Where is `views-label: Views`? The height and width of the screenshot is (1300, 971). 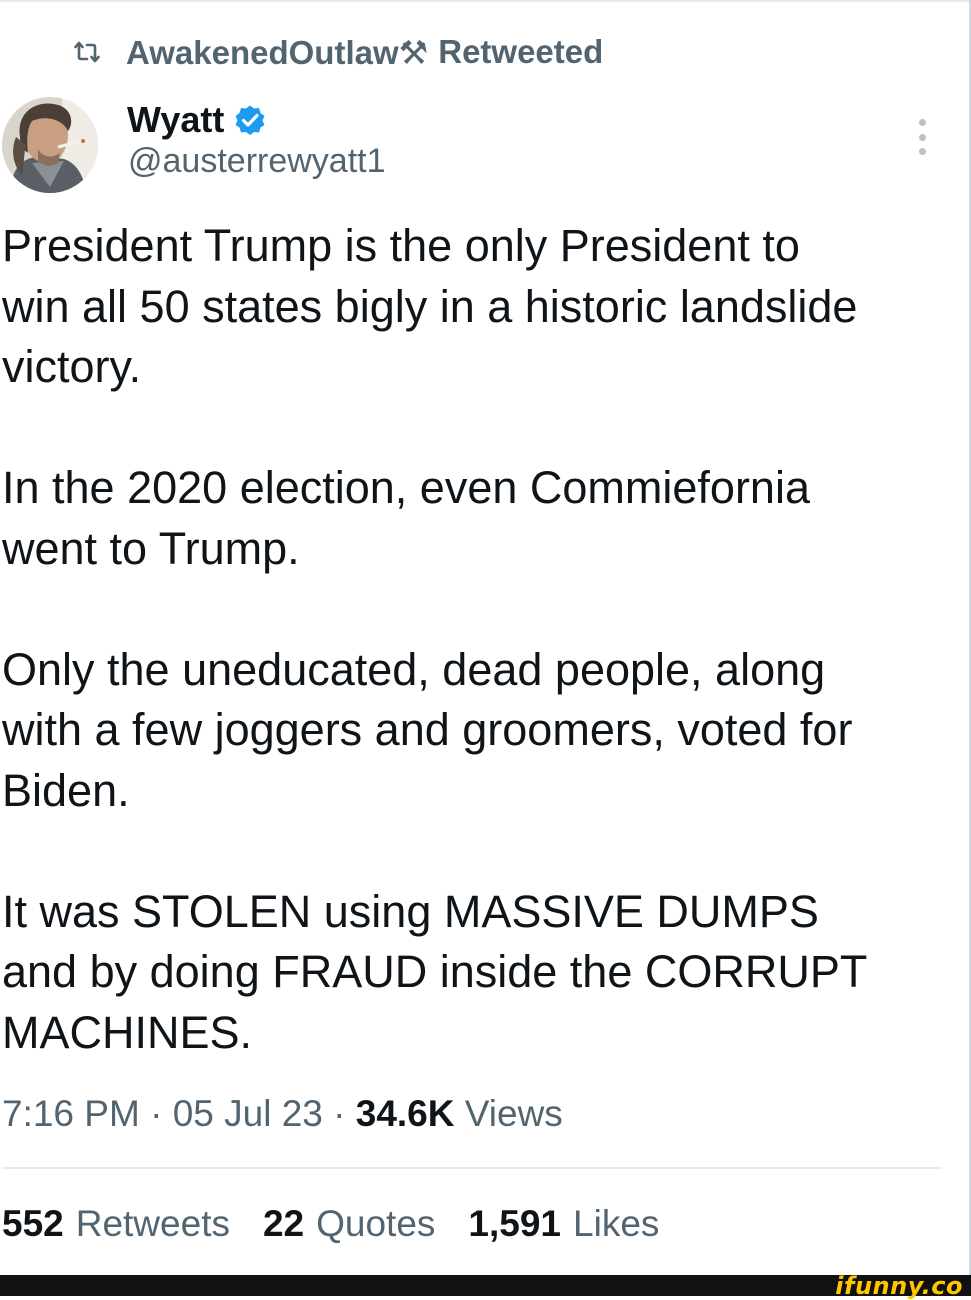
views-label: Views is located at coordinates (513, 1113).